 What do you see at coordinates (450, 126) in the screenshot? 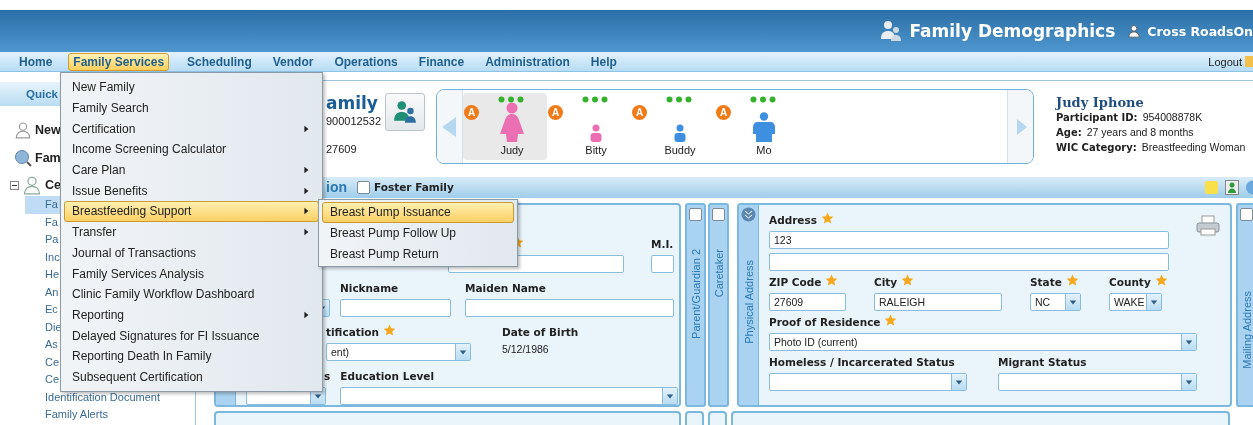
I see `previous-button` at bounding box center [450, 126].